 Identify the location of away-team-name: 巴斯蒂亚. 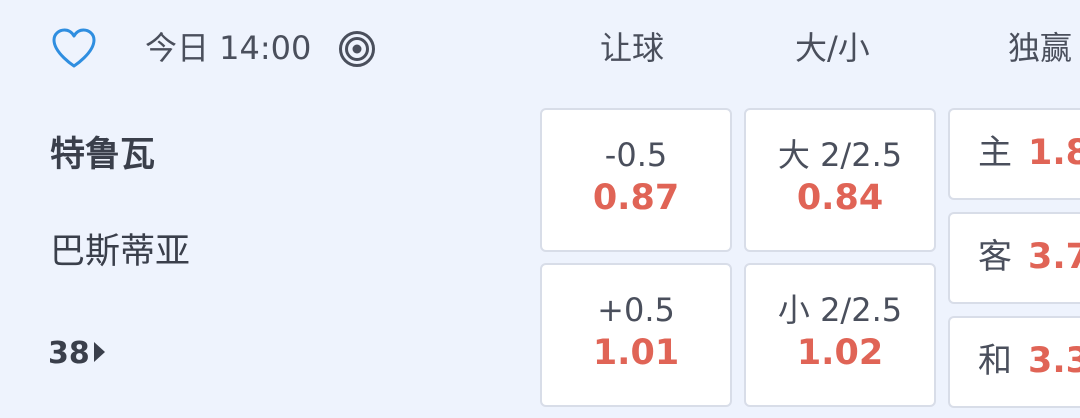
(120, 252).